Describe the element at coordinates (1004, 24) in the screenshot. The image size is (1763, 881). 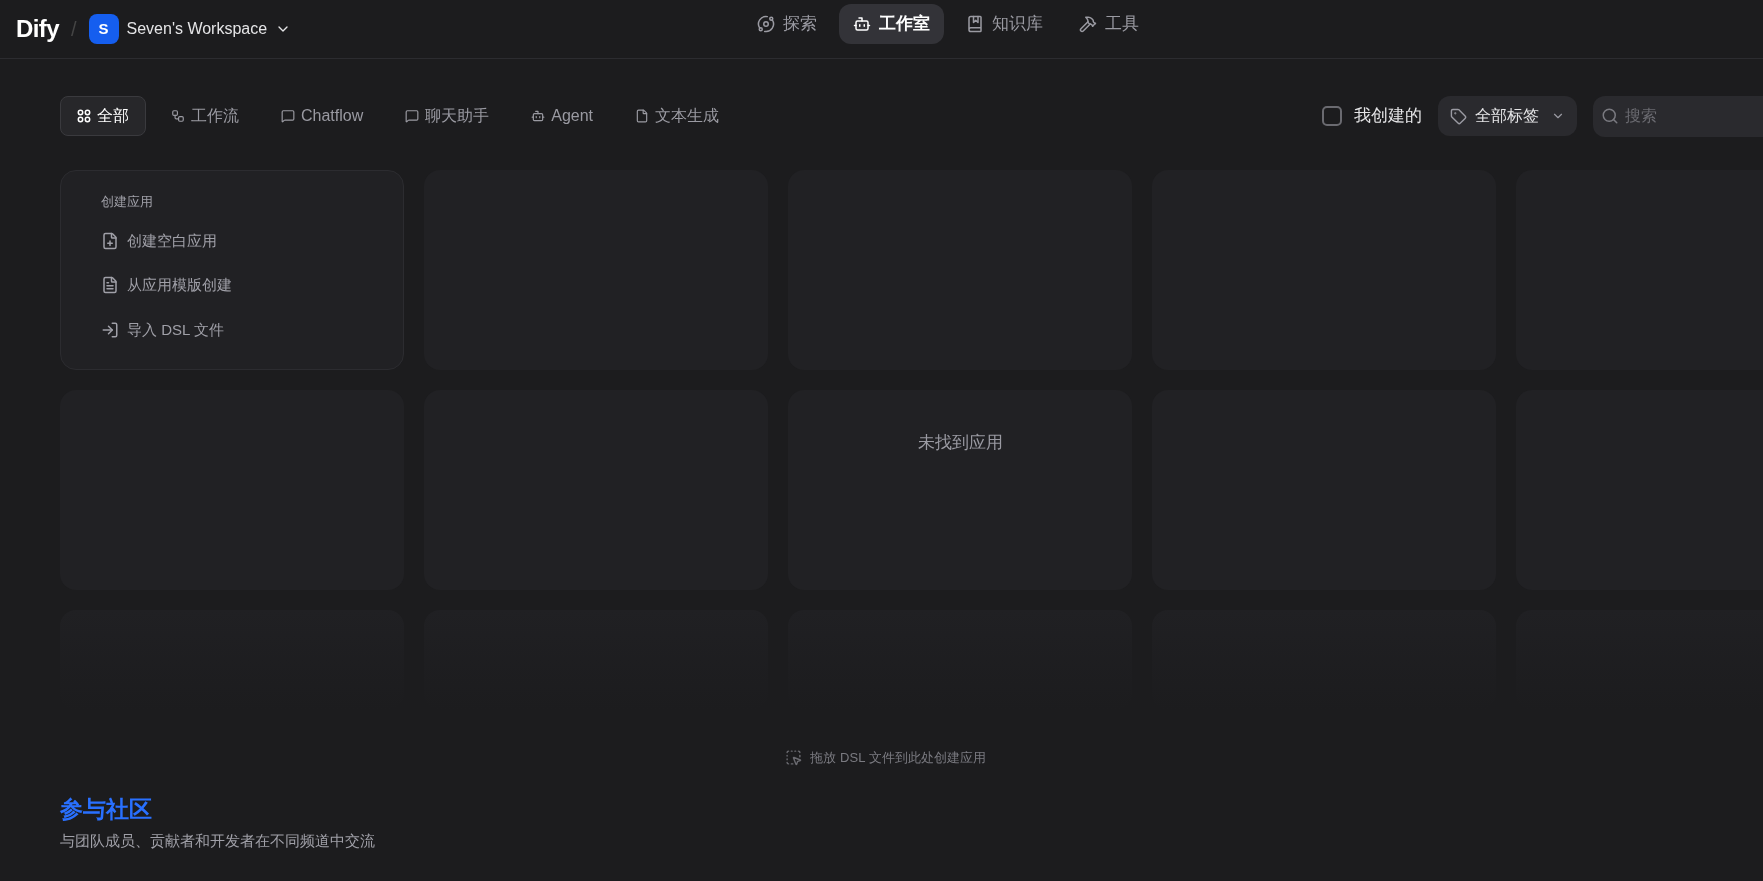
I see `nav-tab: 知识库` at that location.